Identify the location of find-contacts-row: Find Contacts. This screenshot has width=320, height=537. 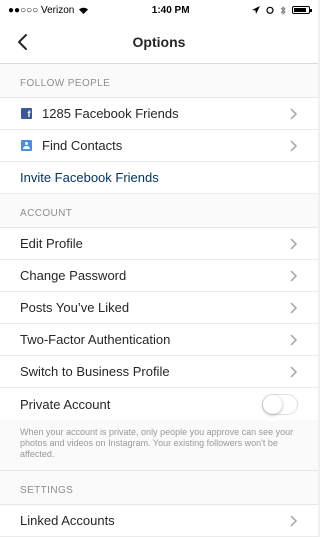
(159, 146).